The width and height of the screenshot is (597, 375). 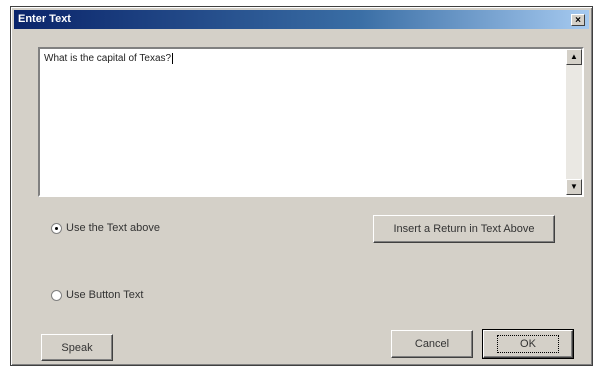 I want to click on scroll-down-icon: ▼, so click(x=574, y=186).